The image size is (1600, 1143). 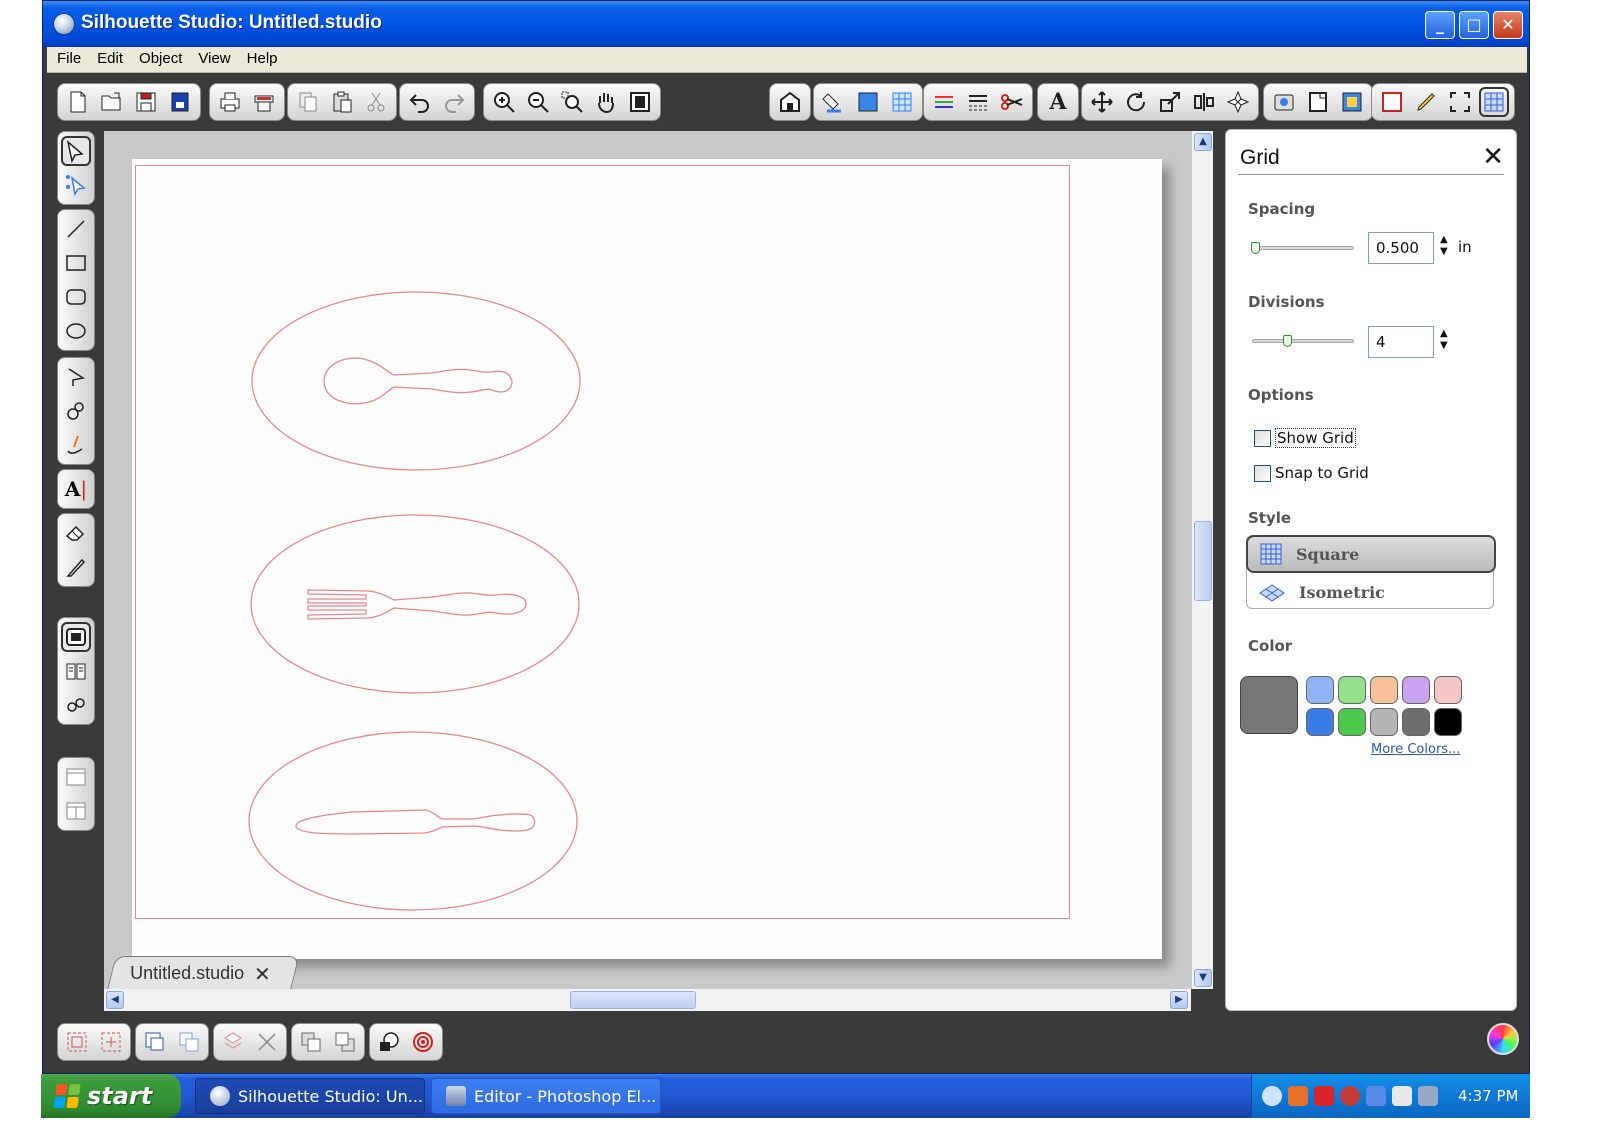 What do you see at coordinates (155, 1042) in the screenshot?
I see `make-compound-path-icon` at bounding box center [155, 1042].